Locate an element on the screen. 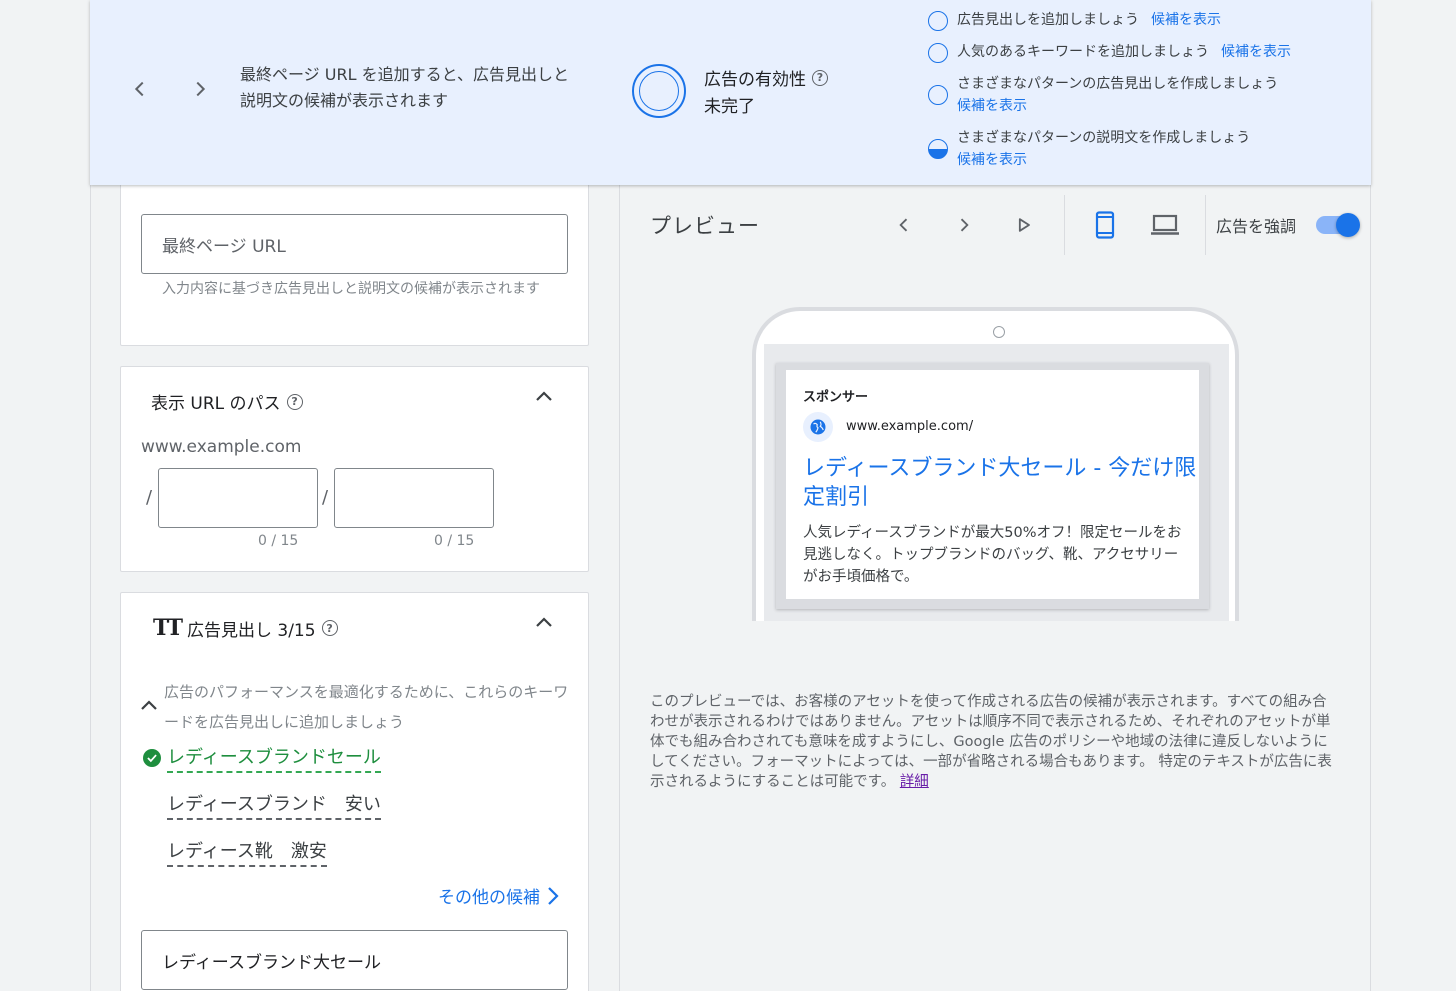 The height and width of the screenshot is (991, 1456). display-path-heading: 表示 URL のパス ? is located at coordinates (227, 401).